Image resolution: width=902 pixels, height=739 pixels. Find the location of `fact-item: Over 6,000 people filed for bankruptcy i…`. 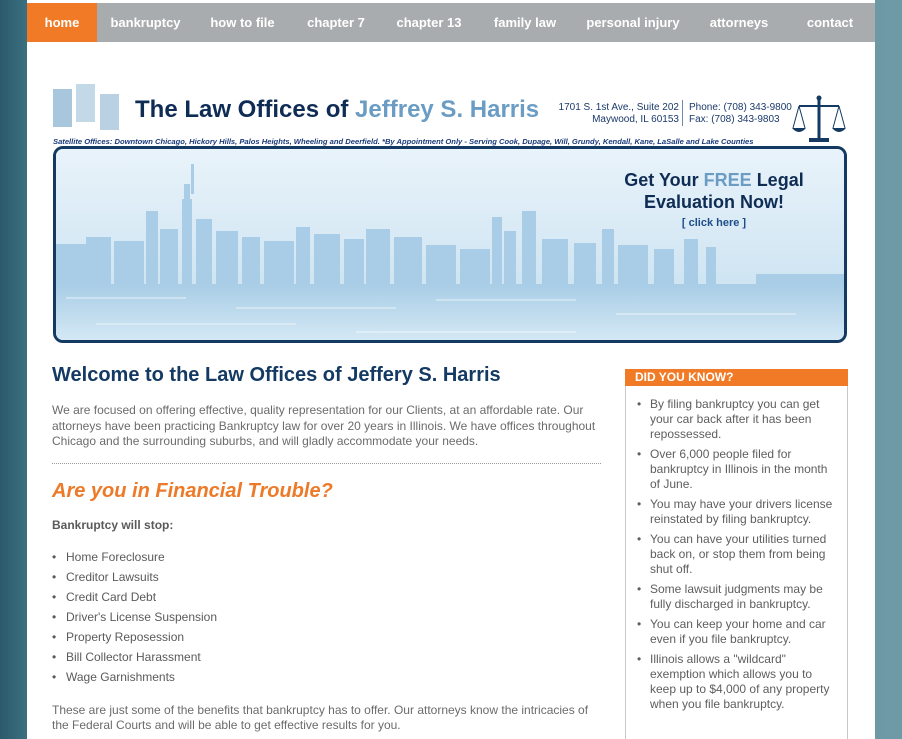

fact-item: Over 6,000 people filed for bankruptcy i… is located at coordinates (736, 469).